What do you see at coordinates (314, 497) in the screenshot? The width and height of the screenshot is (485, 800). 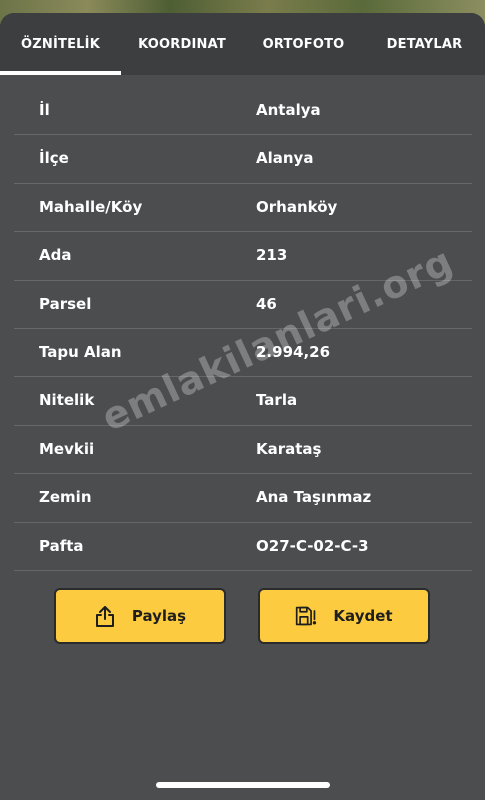 I see `row-value: Ana Taşınmaz` at bounding box center [314, 497].